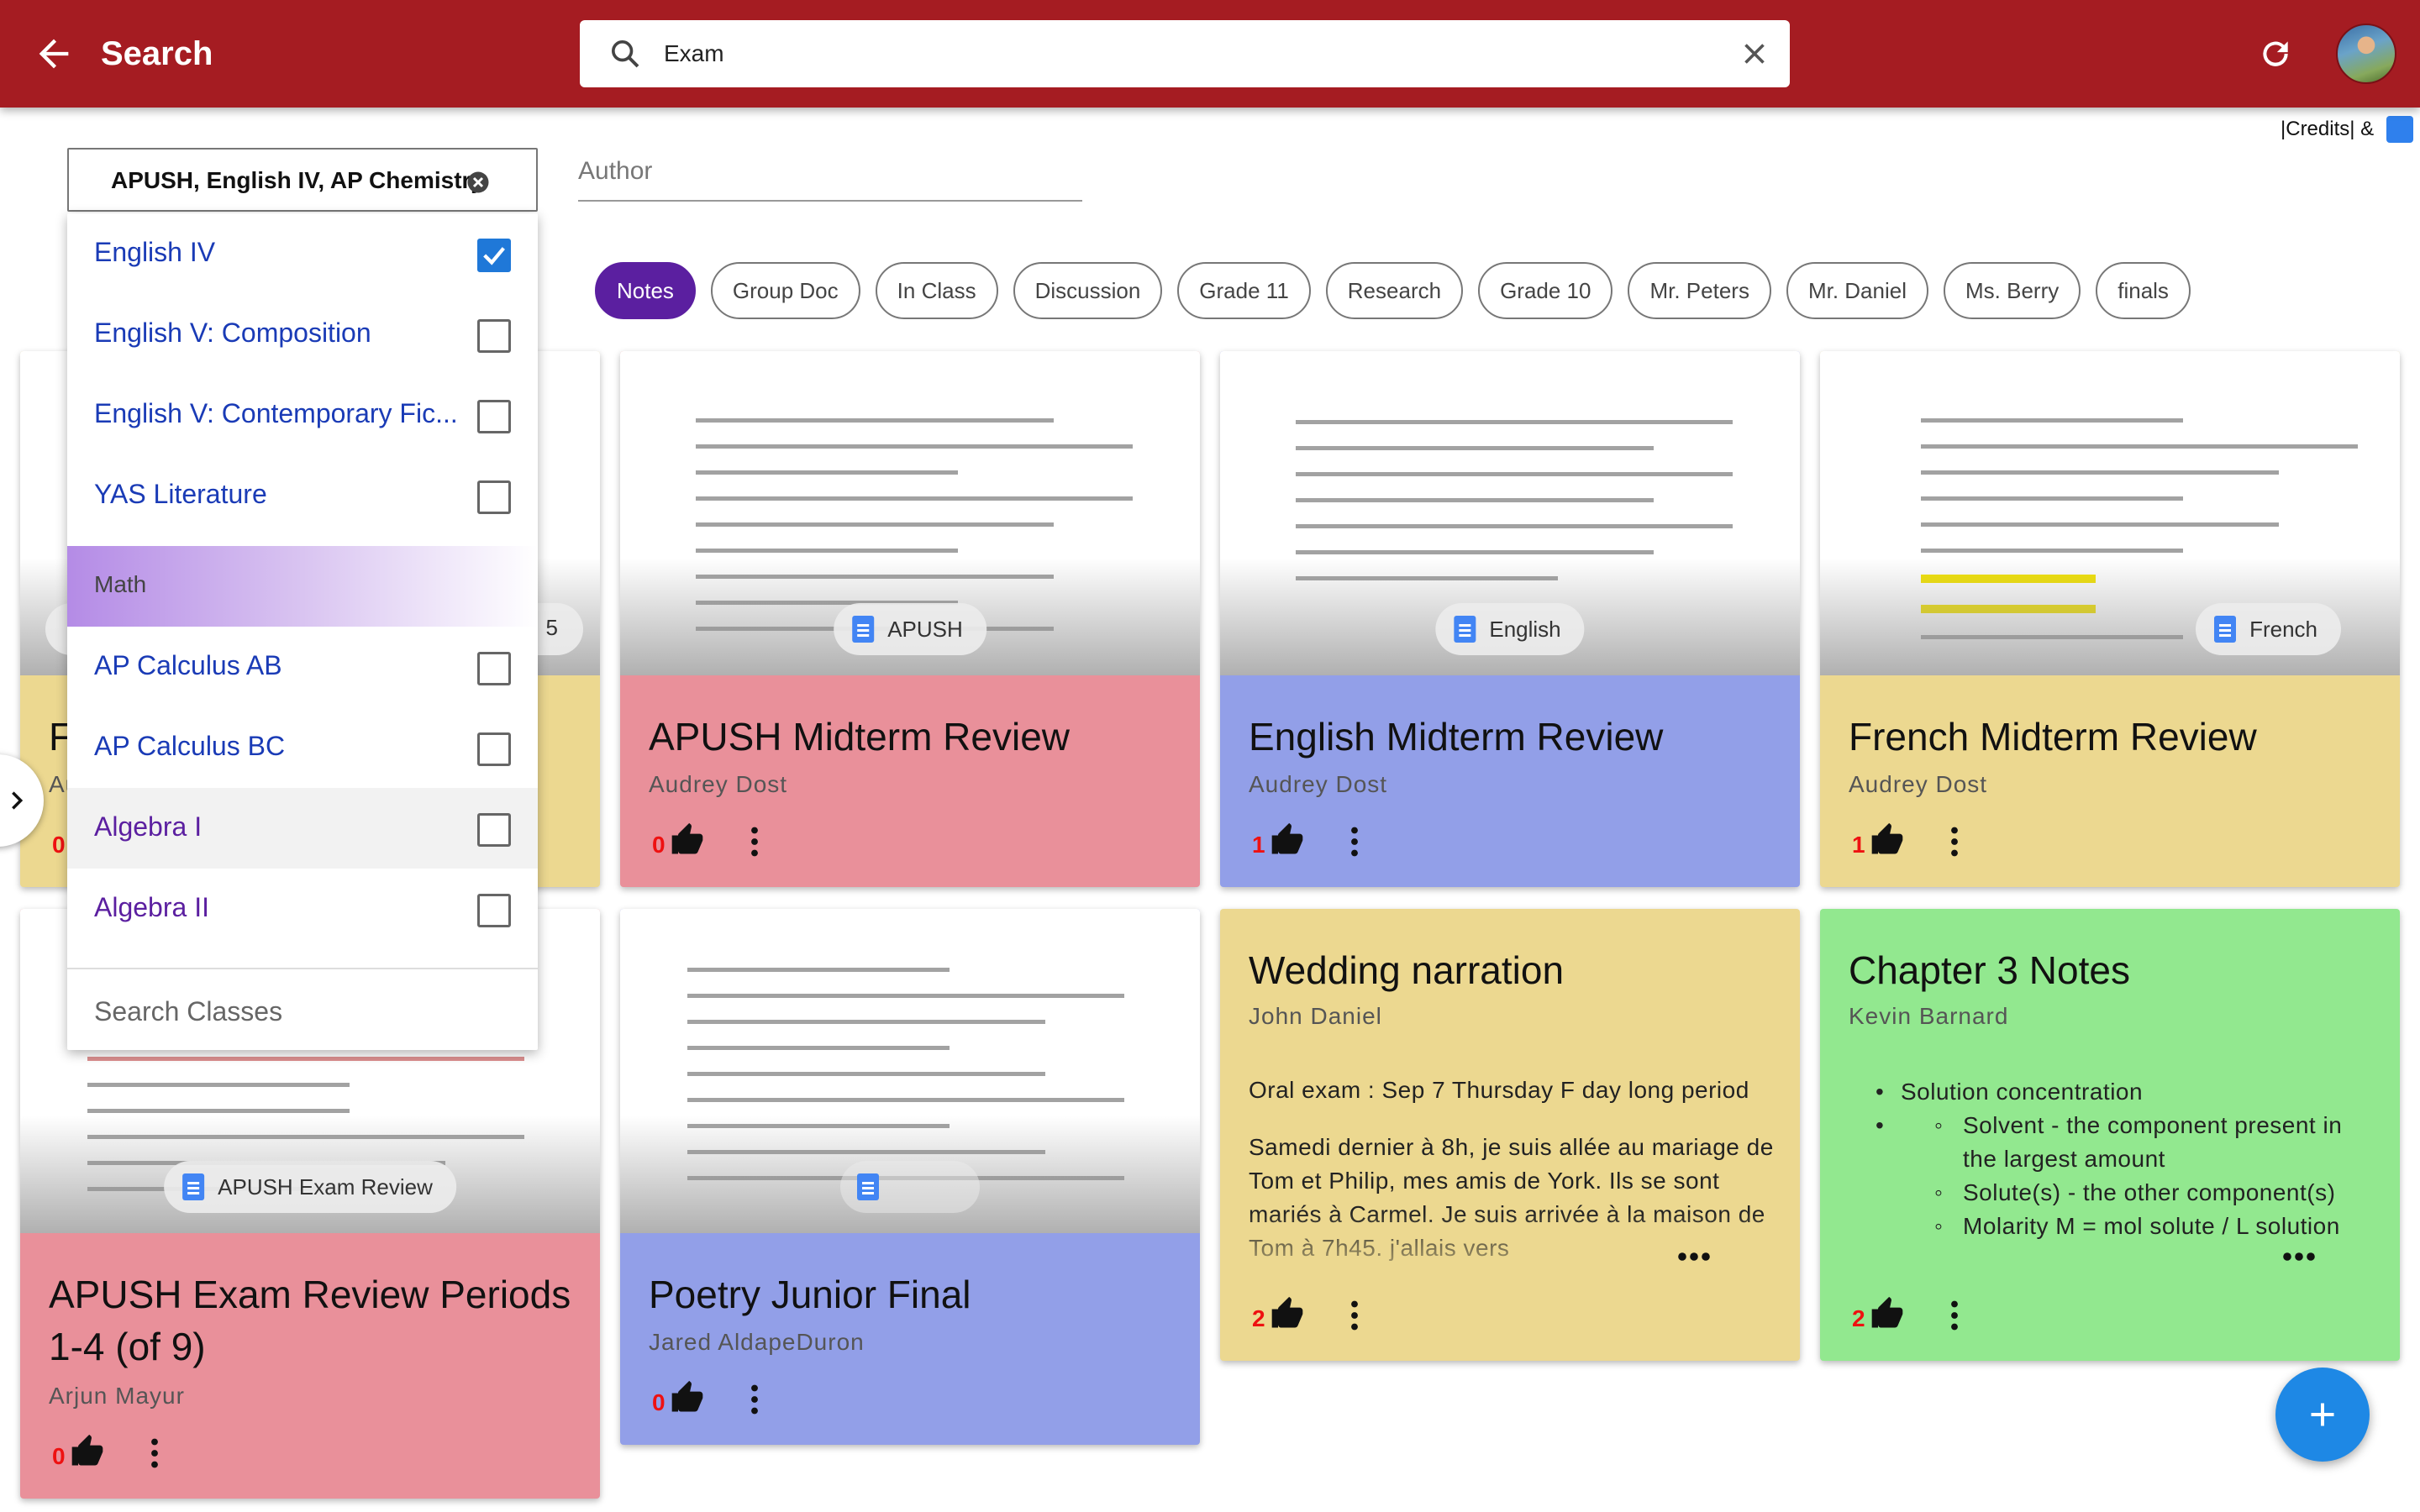 The width and height of the screenshot is (2420, 1512). I want to click on doc-chip-label: French, so click(2283, 629).